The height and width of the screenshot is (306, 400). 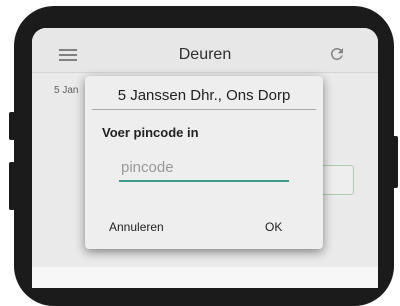 I want to click on dialog-title: 5 Janssen Dhr., Ons Dorp, so click(x=204, y=95).